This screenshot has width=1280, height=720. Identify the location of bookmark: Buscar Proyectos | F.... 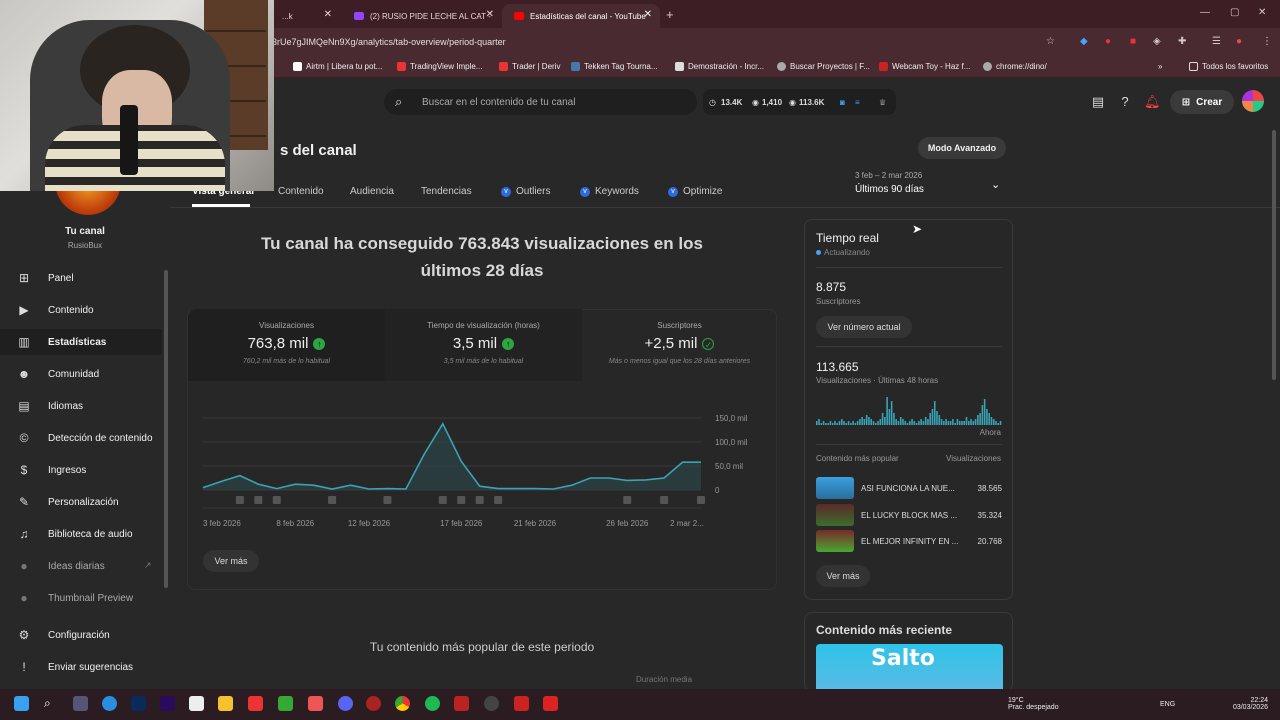
(823, 66).